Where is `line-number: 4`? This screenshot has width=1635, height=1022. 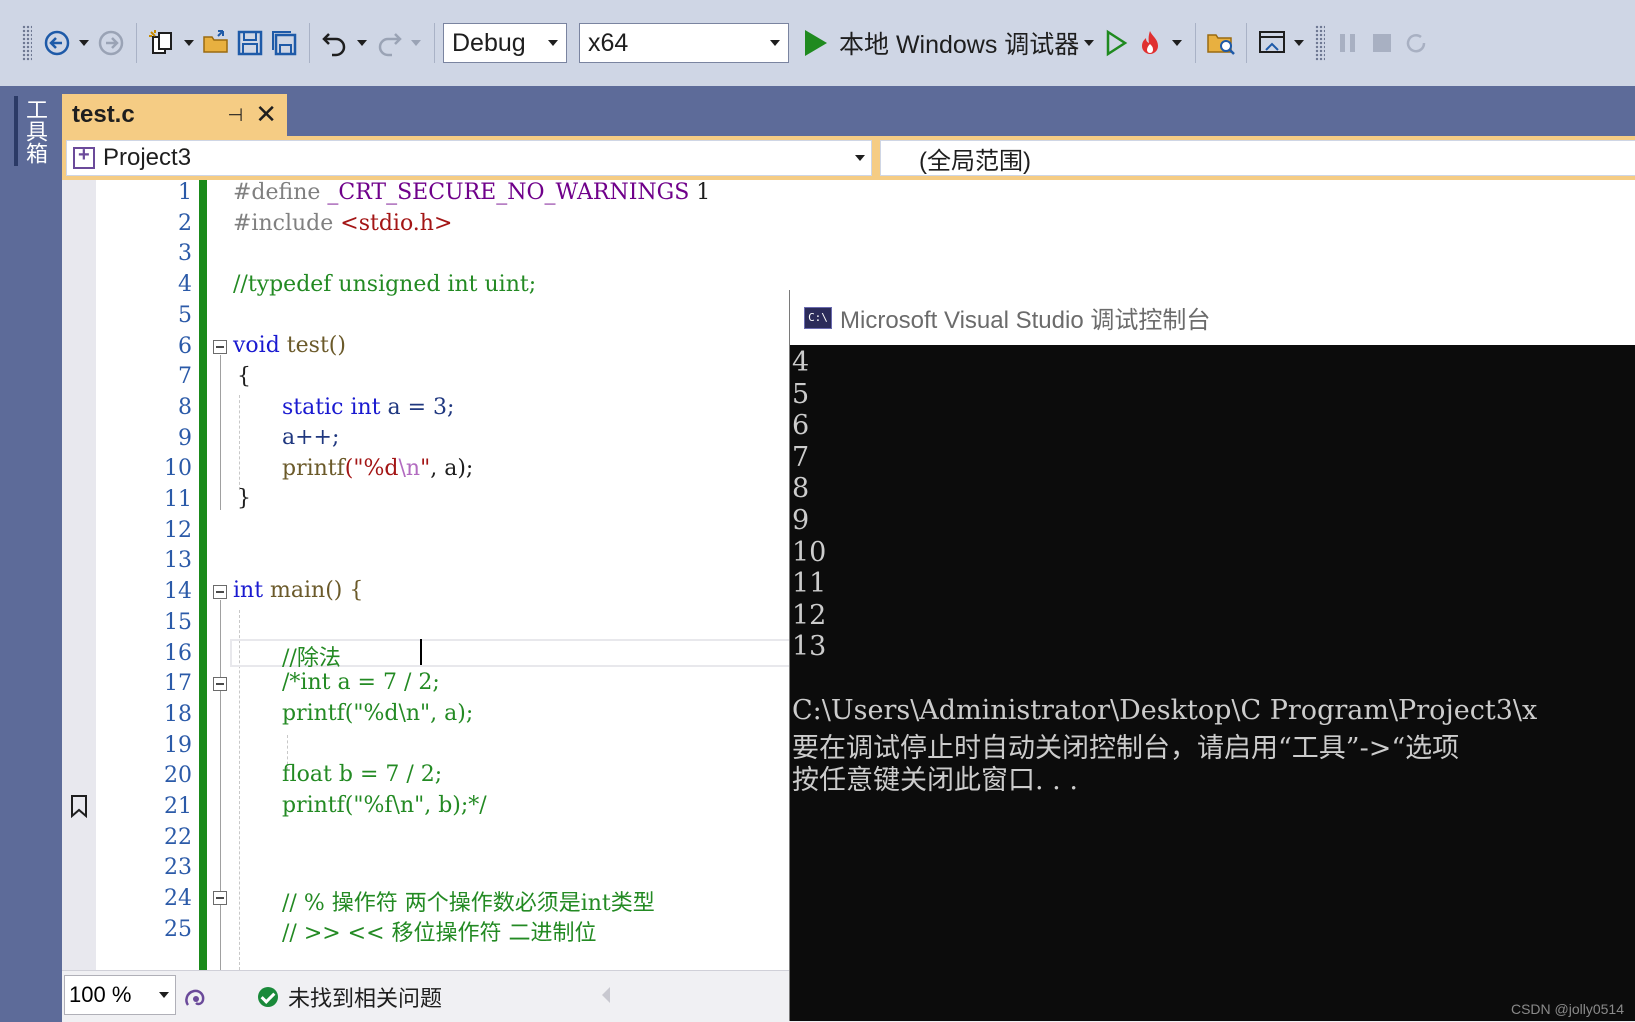
line-number: 4 is located at coordinates (185, 285).